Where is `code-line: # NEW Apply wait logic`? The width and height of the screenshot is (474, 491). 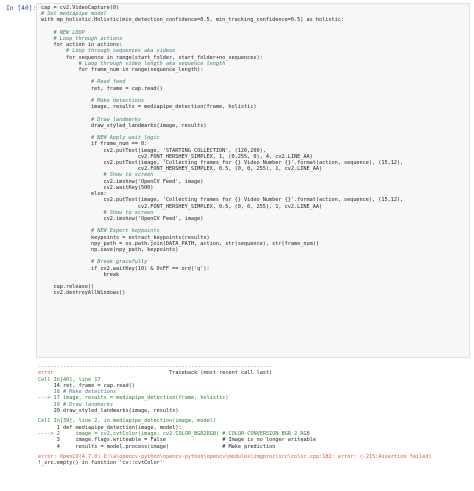 code-line: # NEW Apply wait logic is located at coordinates (100, 138).